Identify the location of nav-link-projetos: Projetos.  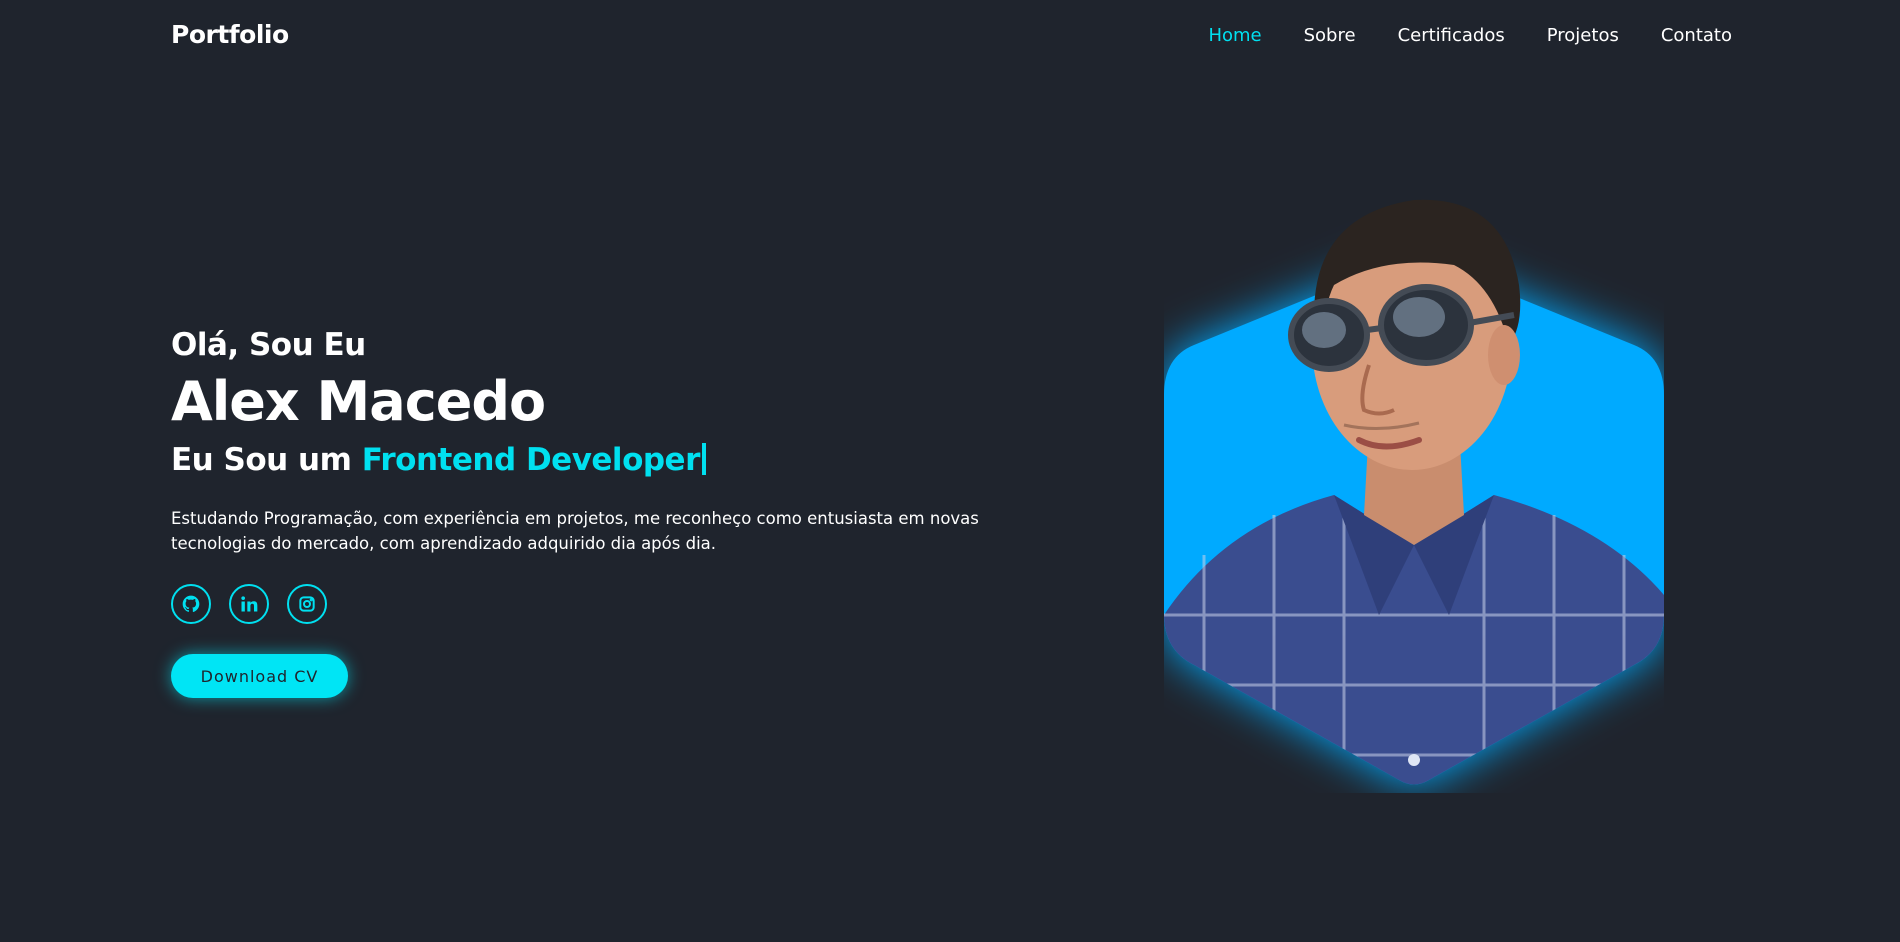
(1583, 35).